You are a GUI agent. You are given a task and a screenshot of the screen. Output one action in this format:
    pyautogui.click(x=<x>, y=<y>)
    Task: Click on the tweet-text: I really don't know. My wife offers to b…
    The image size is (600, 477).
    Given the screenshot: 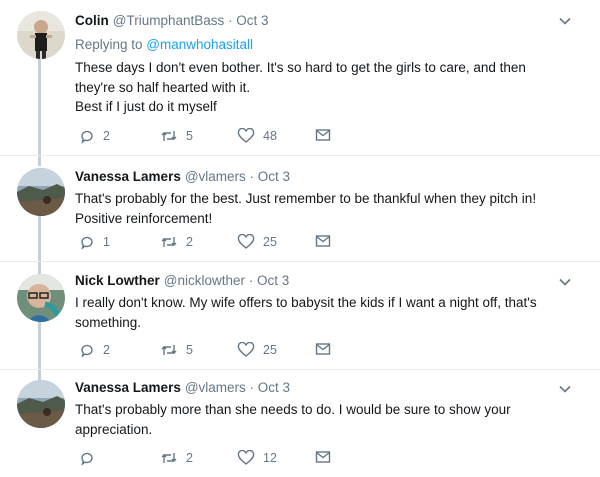 What is the action you would take?
    pyautogui.click(x=322, y=312)
    